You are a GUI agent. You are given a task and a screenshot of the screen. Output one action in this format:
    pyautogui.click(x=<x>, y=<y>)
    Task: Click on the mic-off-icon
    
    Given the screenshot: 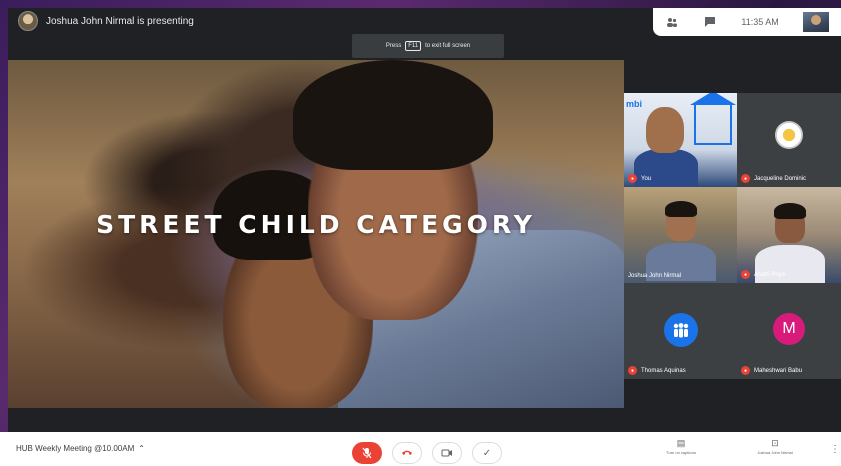 What is the action you would take?
    pyautogui.click(x=367, y=453)
    